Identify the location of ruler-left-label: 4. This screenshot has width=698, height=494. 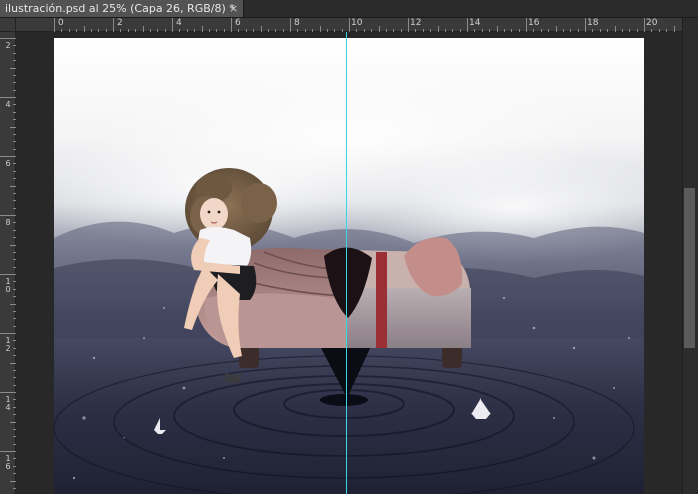
(8, 104).